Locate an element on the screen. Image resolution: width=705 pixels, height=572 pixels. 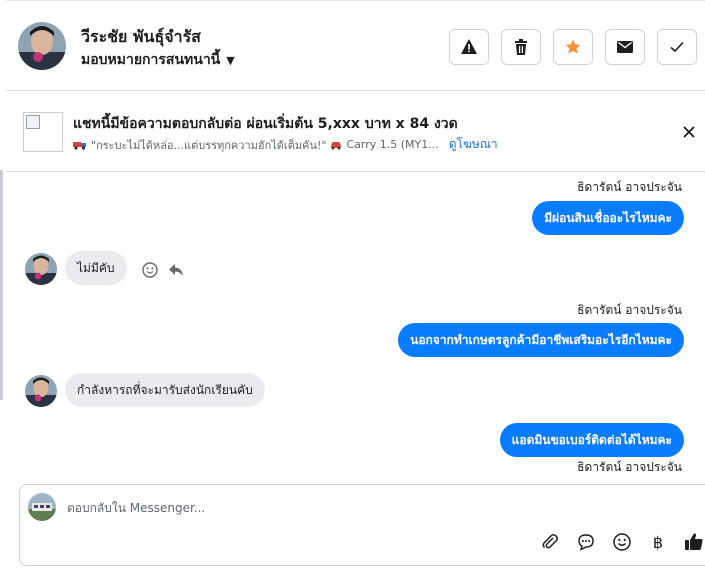
caret-down-icon: ▼ is located at coordinates (230, 60).